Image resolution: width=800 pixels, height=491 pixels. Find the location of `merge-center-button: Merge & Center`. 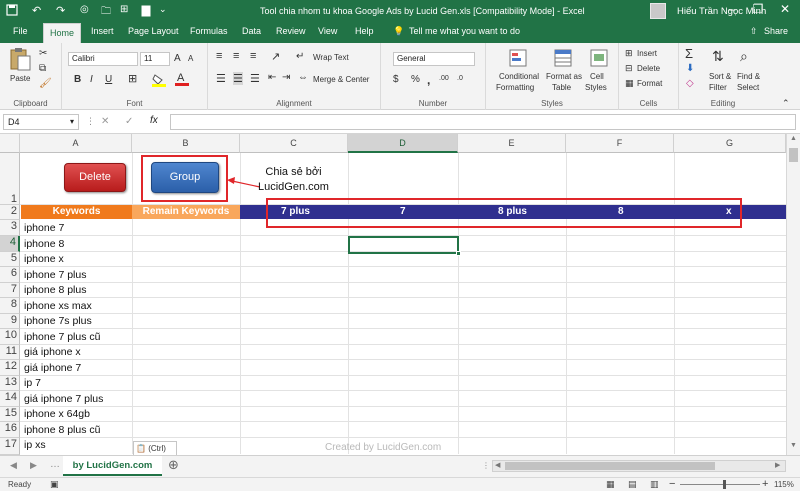

merge-center-button: Merge & Center is located at coordinates (341, 79).